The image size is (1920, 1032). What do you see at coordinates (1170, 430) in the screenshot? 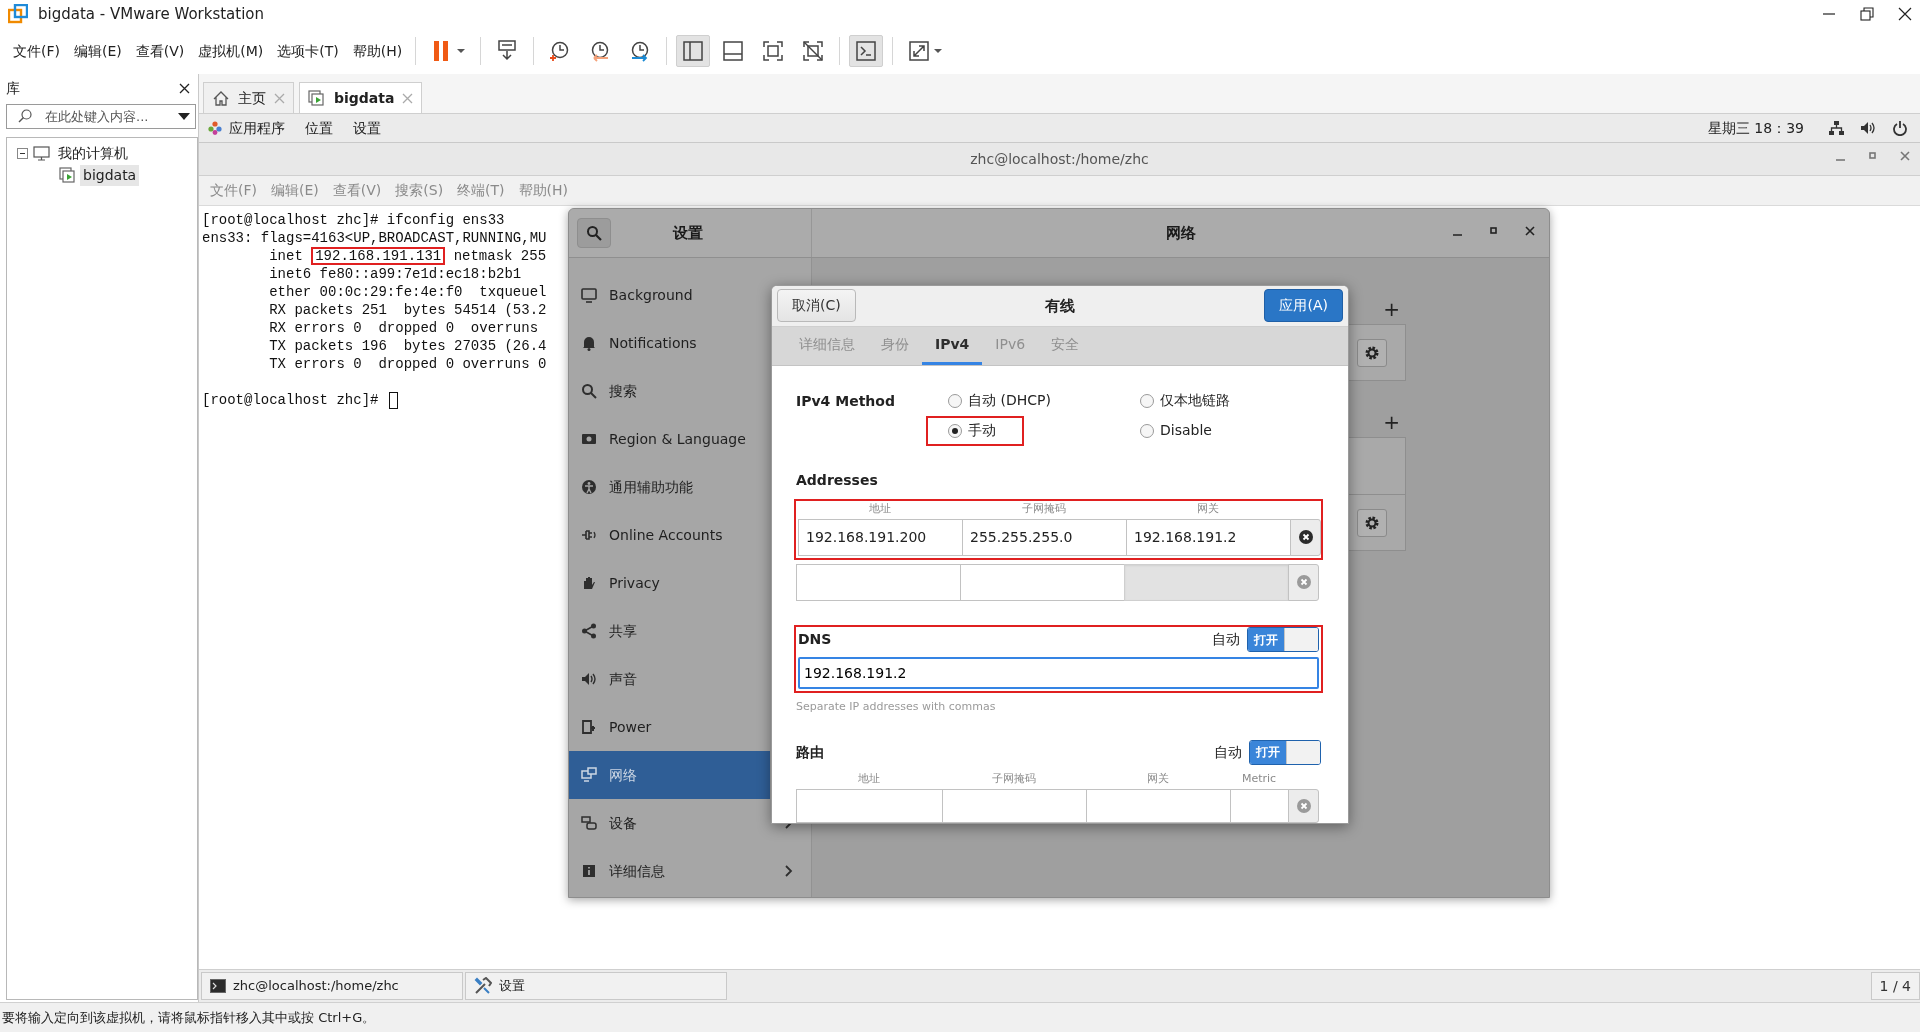
I see `radio-option: Disable` at bounding box center [1170, 430].